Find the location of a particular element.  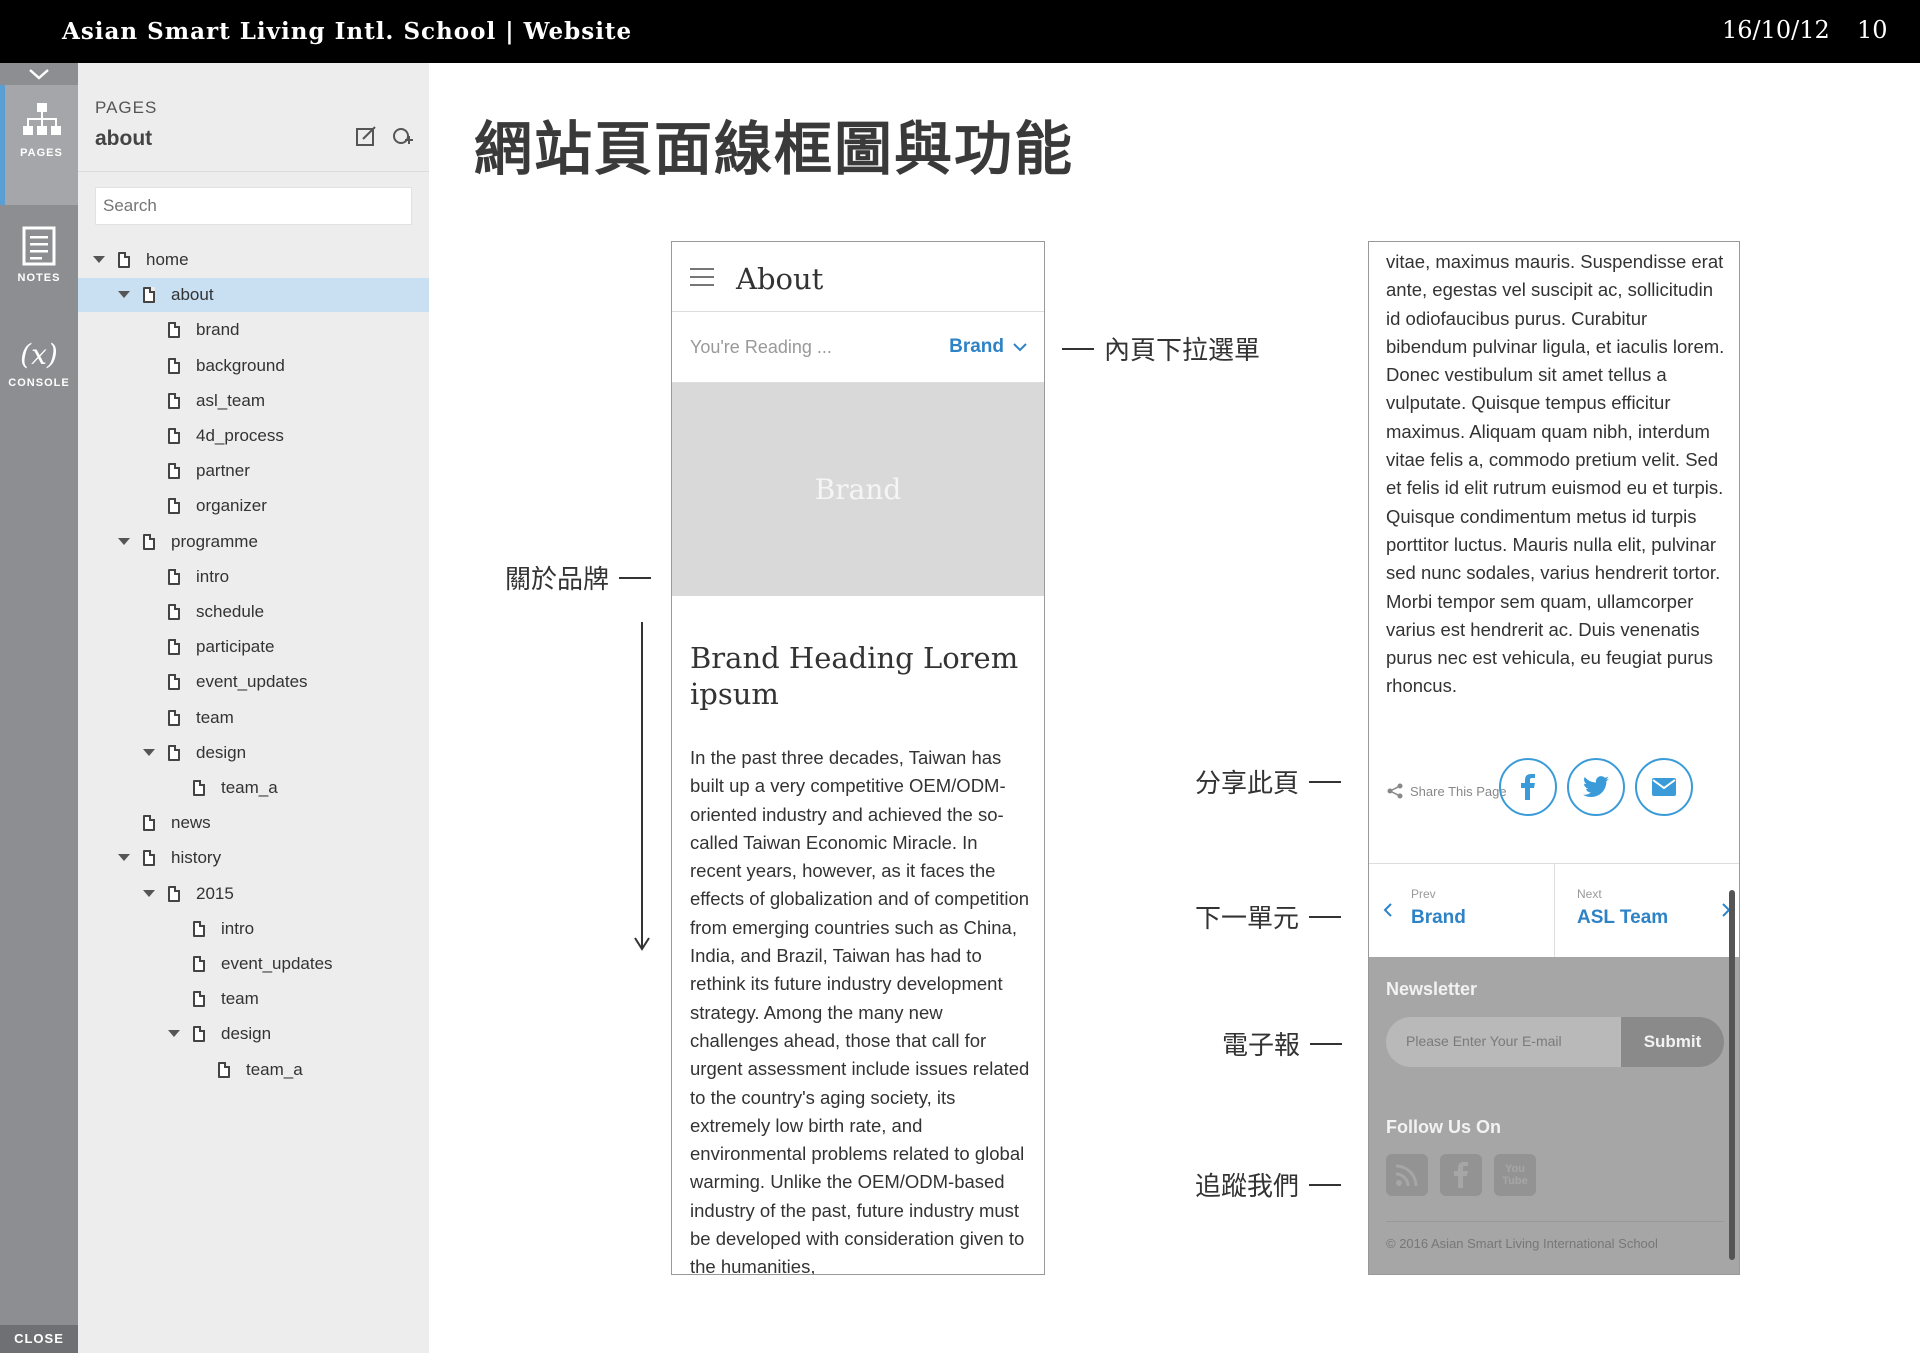

pages-tool: PAGES is located at coordinates (39, 145).